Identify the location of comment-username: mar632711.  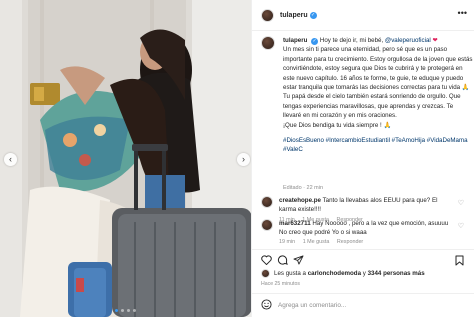
(295, 223).